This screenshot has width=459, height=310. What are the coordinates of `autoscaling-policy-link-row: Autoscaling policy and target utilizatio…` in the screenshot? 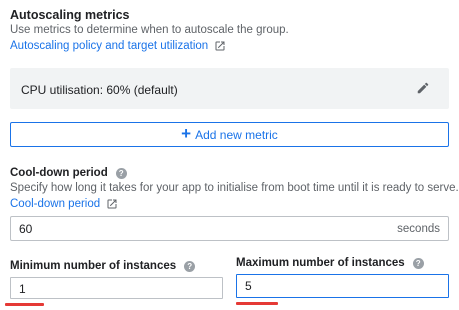 It's located at (118, 46).